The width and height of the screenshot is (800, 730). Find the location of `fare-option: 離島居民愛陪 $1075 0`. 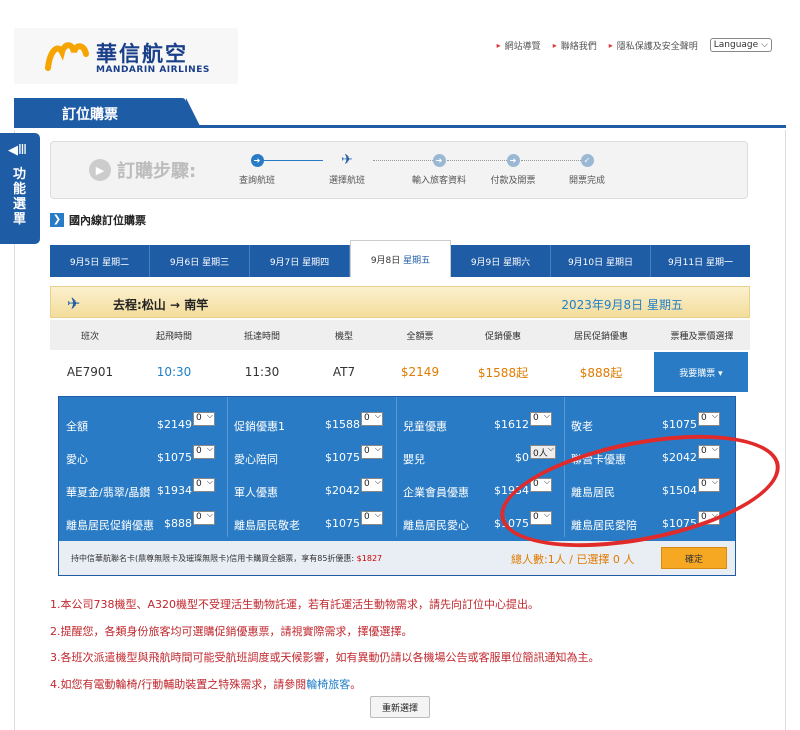

fare-option: 離島居民愛陪 $1075 0 is located at coordinates (648, 519).